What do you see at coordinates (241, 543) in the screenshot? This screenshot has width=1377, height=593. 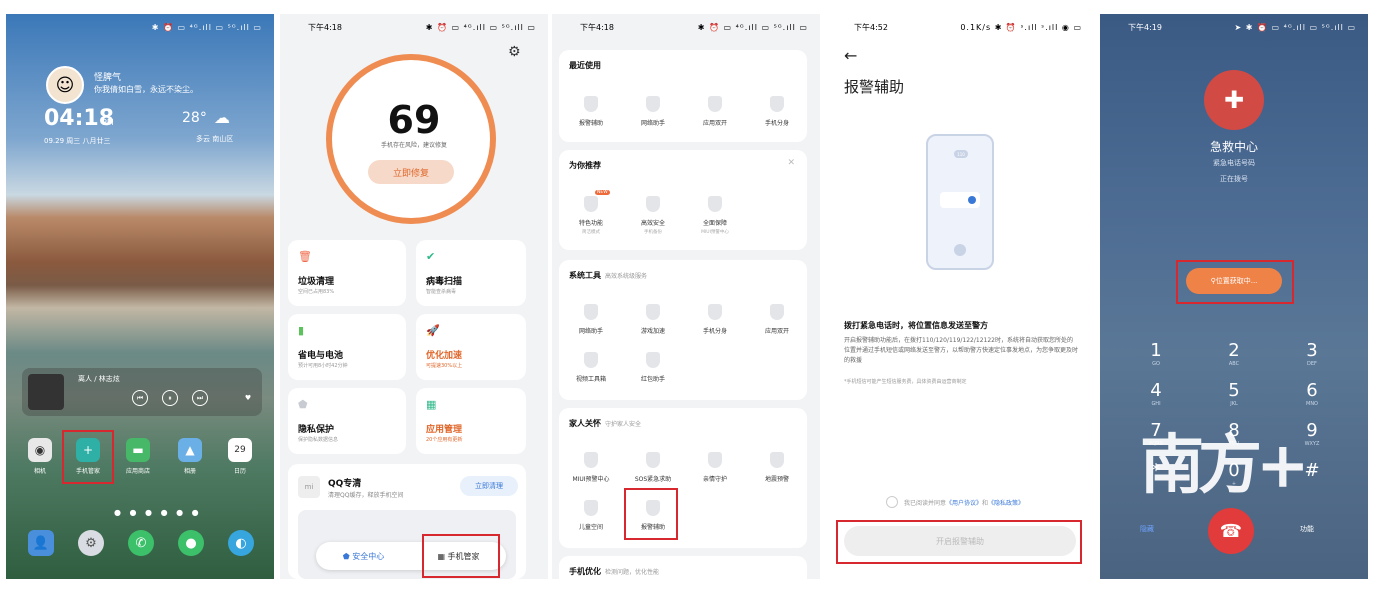 I see `browser-icon: ◐` at bounding box center [241, 543].